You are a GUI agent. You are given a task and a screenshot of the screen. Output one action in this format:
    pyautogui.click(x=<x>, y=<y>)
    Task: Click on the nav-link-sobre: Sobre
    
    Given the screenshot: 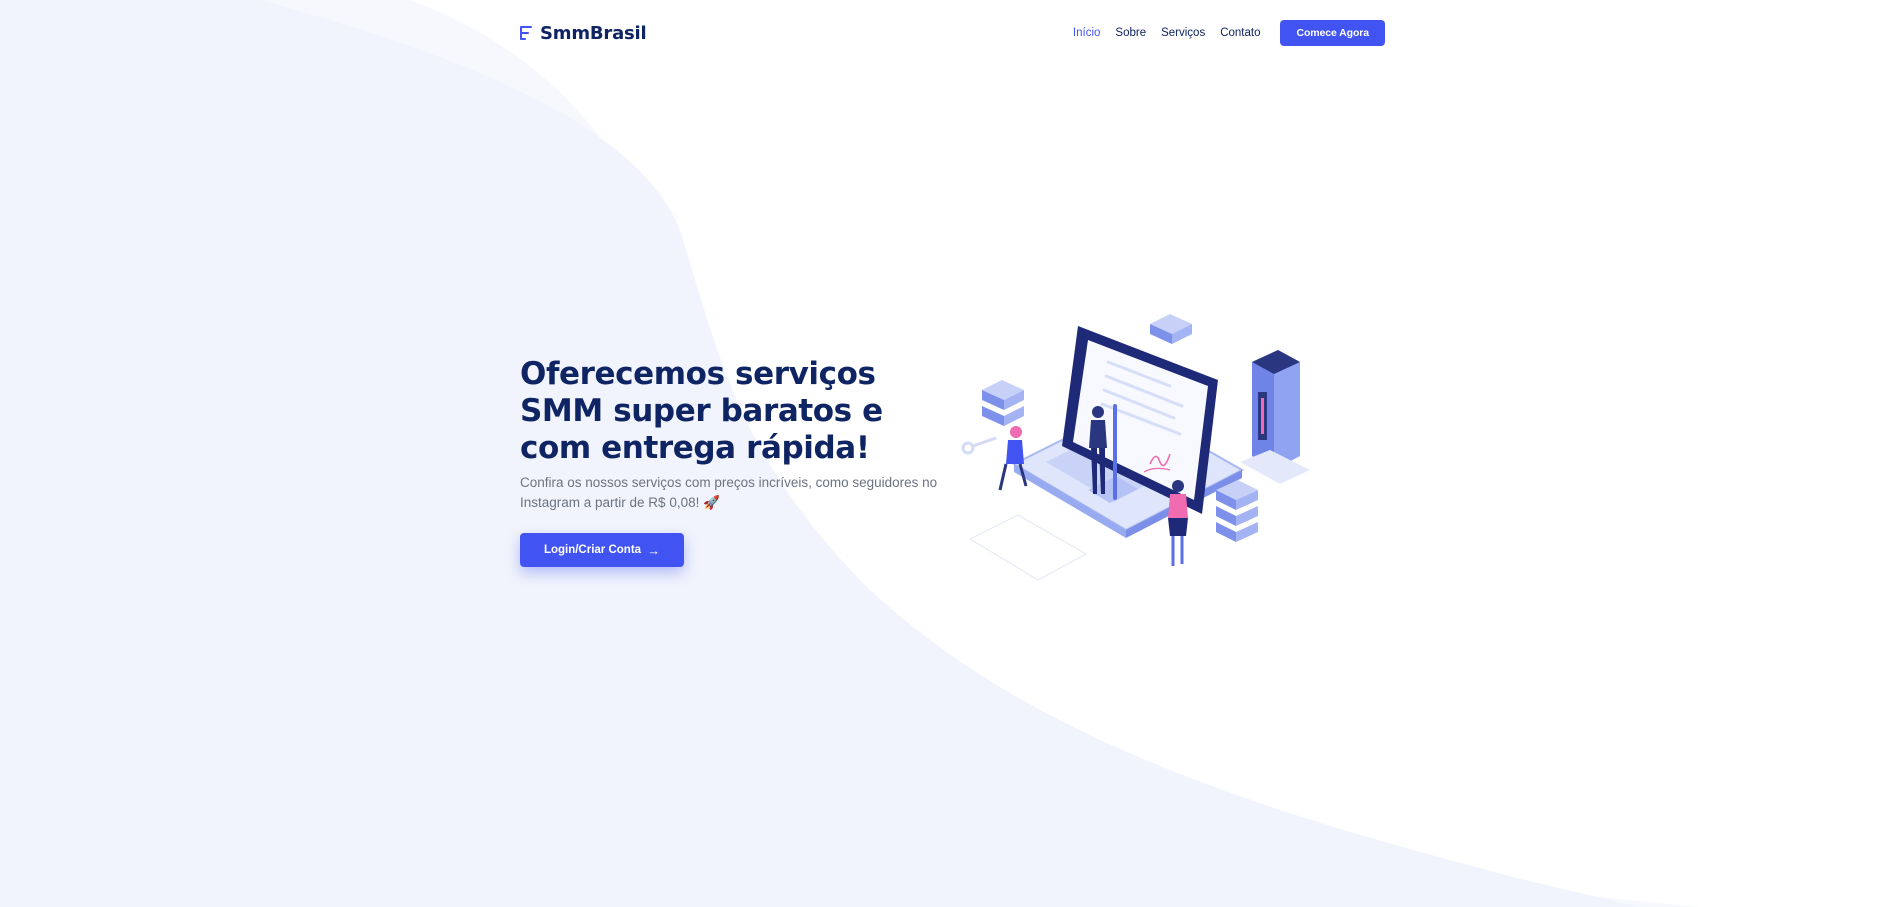 What is the action you would take?
    pyautogui.click(x=1130, y=33)
    